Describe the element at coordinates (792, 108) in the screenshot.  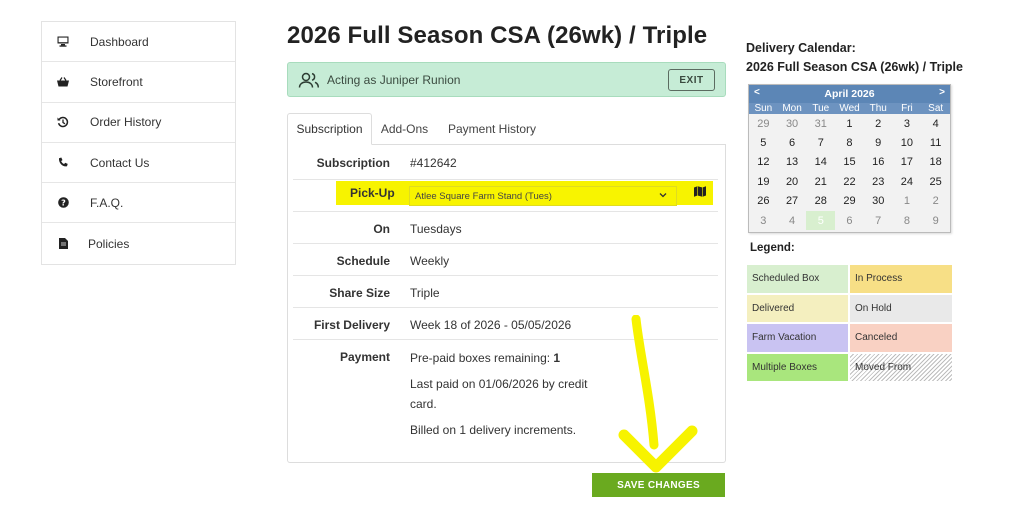
I see `weekday-mon: Mon` at that location.